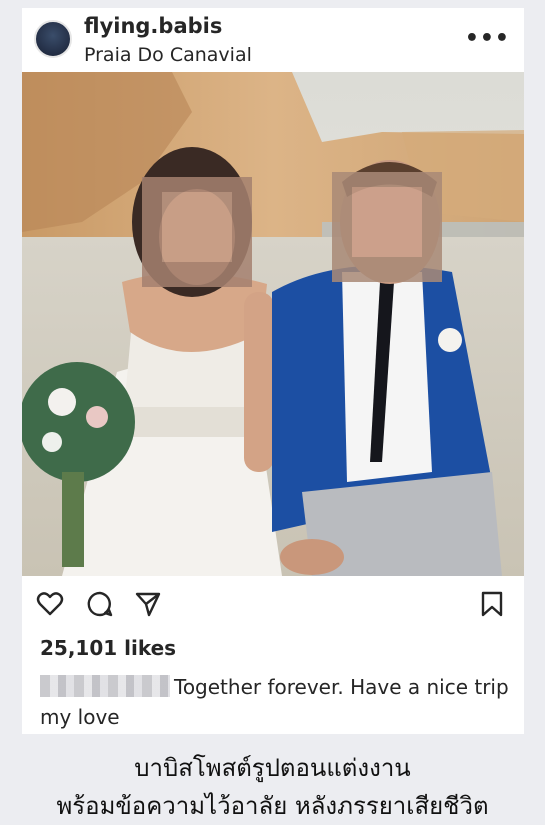 The height and width of the screenshot is (825, 545). I want to click on bookmark-icon, so click(492, 604).